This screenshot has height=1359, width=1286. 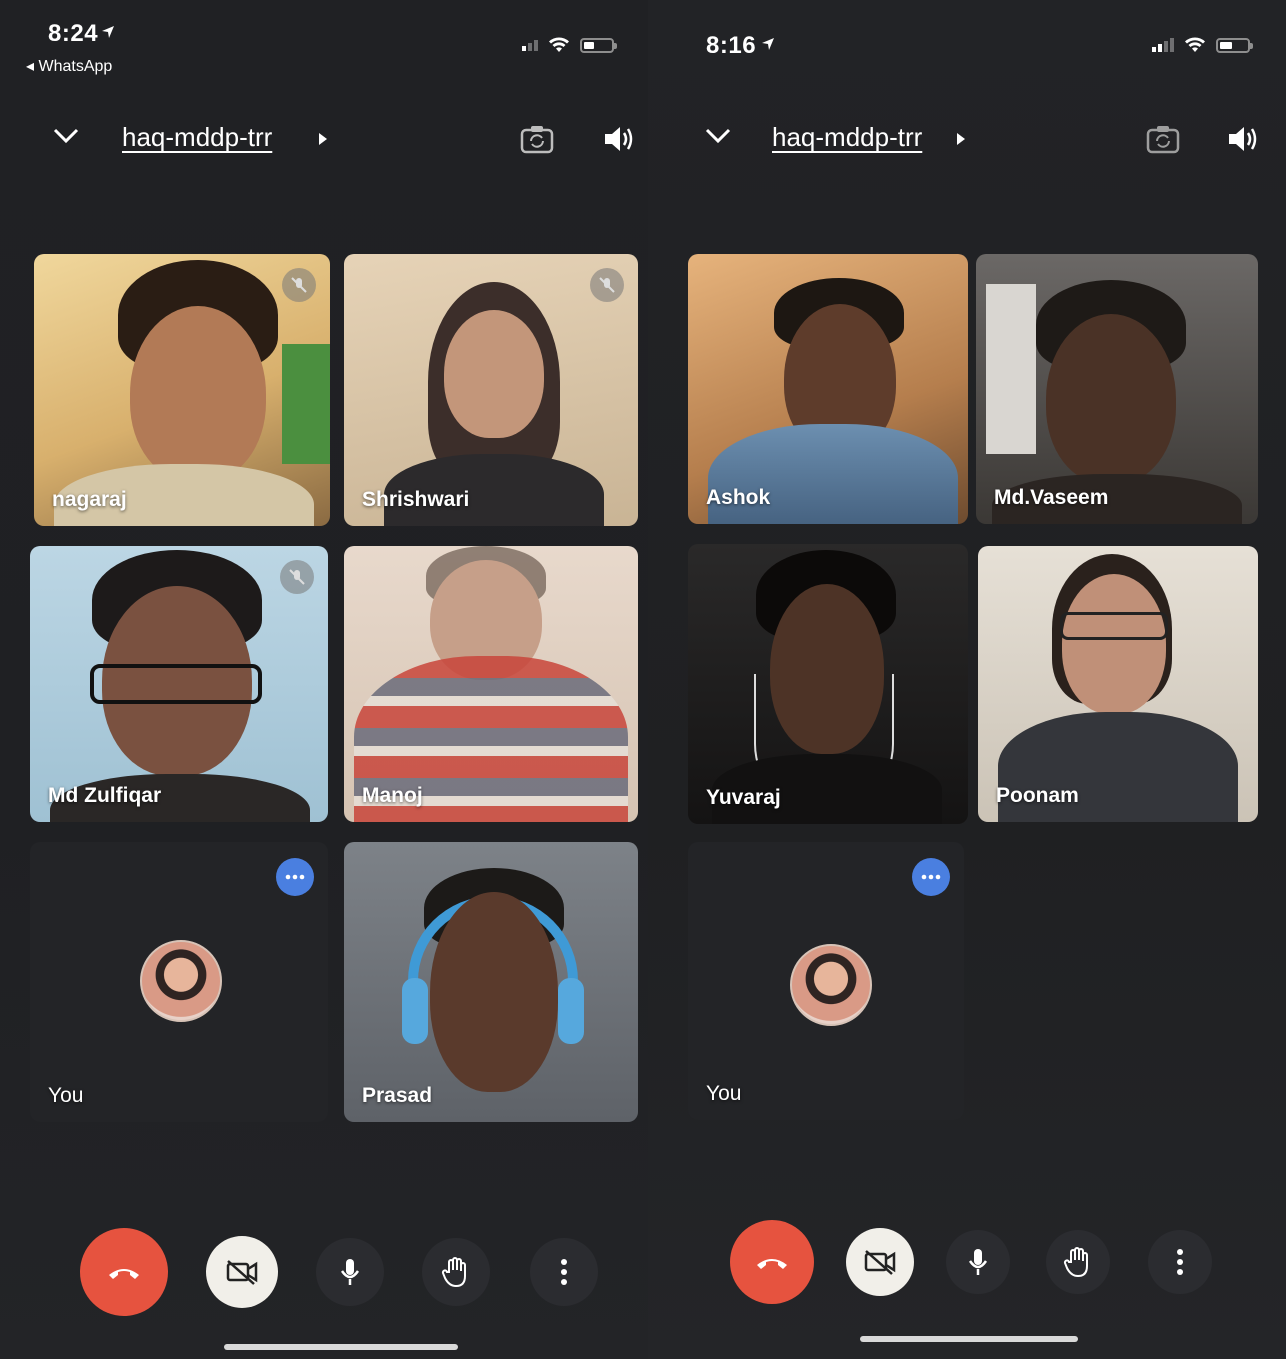 I want to click on participant-tile-md-zulfiqar: Md Zulfiqar, so click(x=179, y=684).